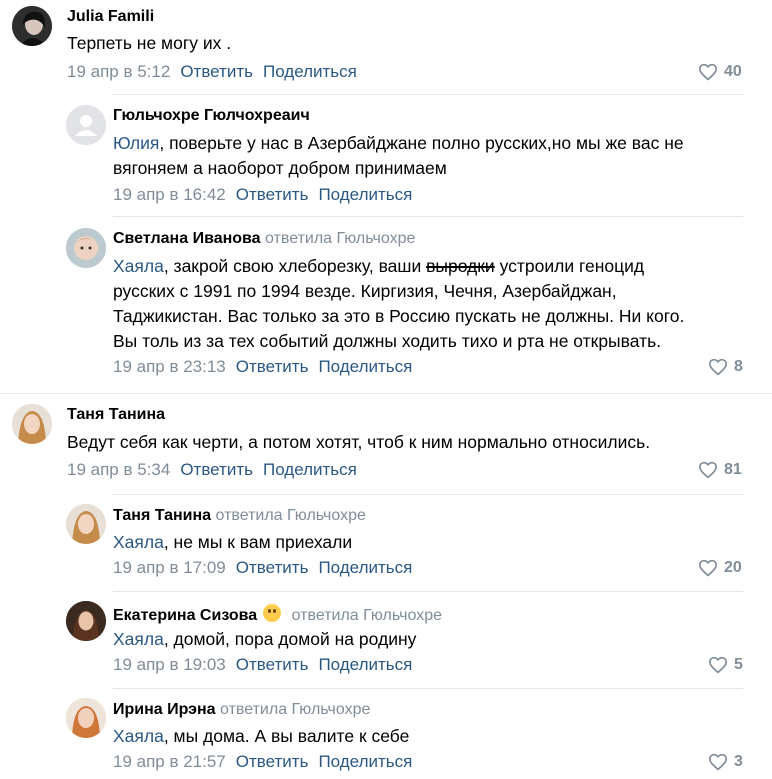  I want to click on default-avatar-icon, so click(86, 125).